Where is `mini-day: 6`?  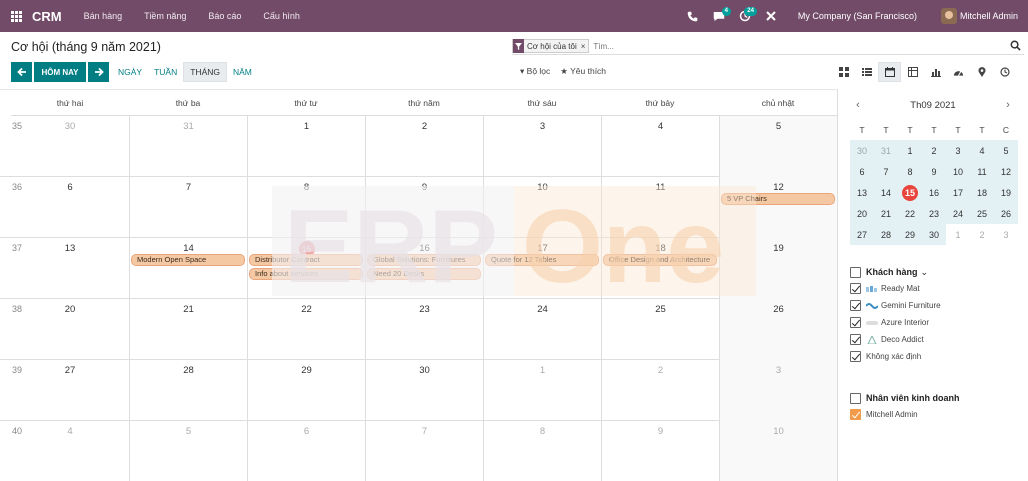 mini-day: 6 is located at coordinates (862, 171).